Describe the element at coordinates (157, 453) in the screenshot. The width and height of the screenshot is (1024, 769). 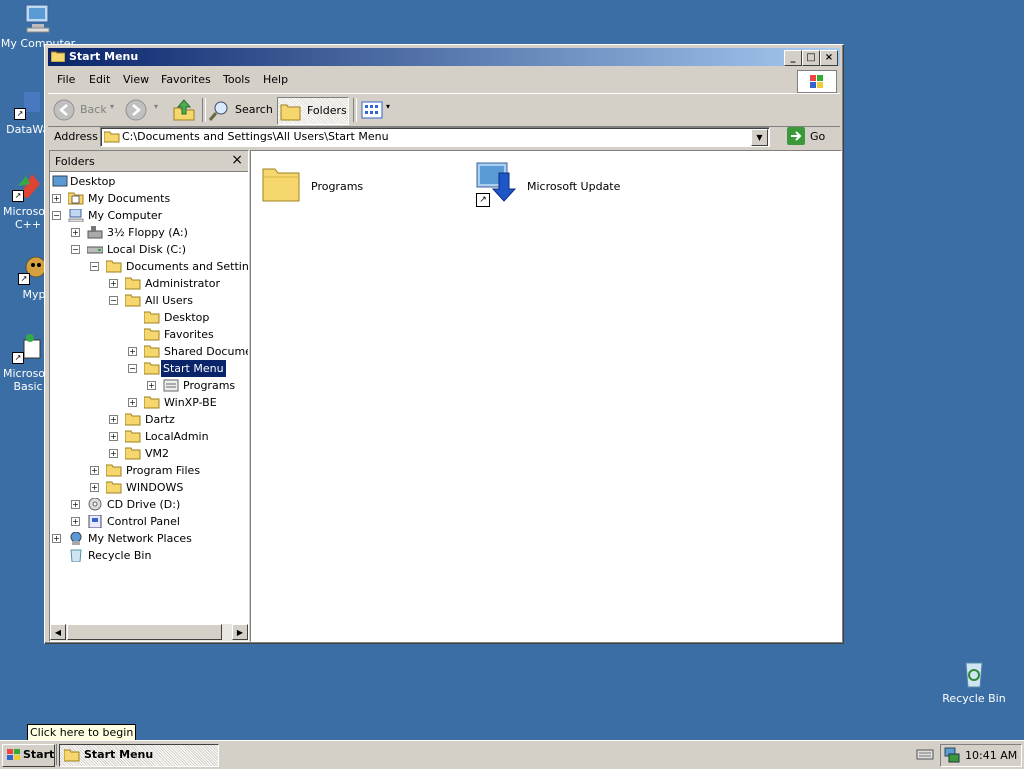
I see `tree-item-label: VM2` at that location.